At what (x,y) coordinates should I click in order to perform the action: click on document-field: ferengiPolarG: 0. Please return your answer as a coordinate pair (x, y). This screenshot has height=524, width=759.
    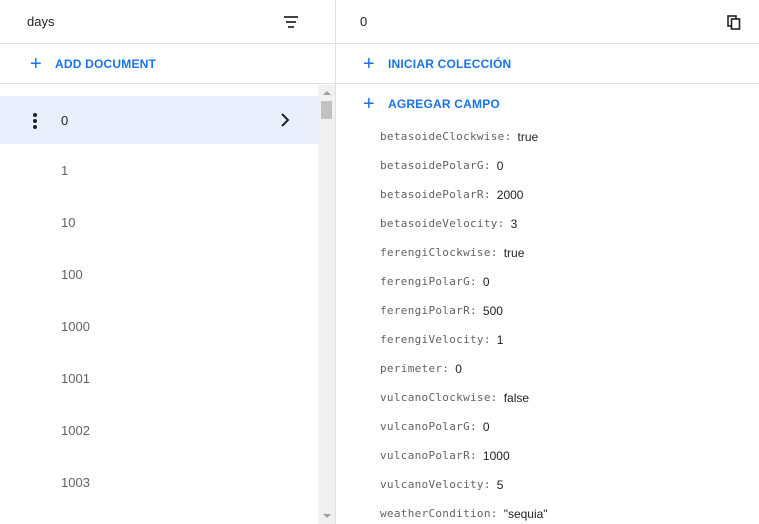
    Looking at the image, I should click on (464, 281).